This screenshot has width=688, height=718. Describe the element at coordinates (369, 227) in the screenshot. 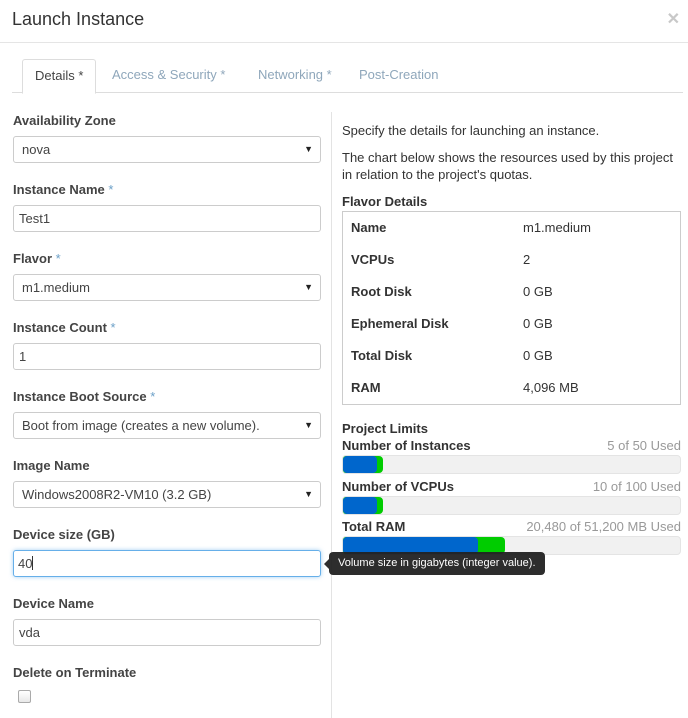

I see `flavor-key: Name` at that location.